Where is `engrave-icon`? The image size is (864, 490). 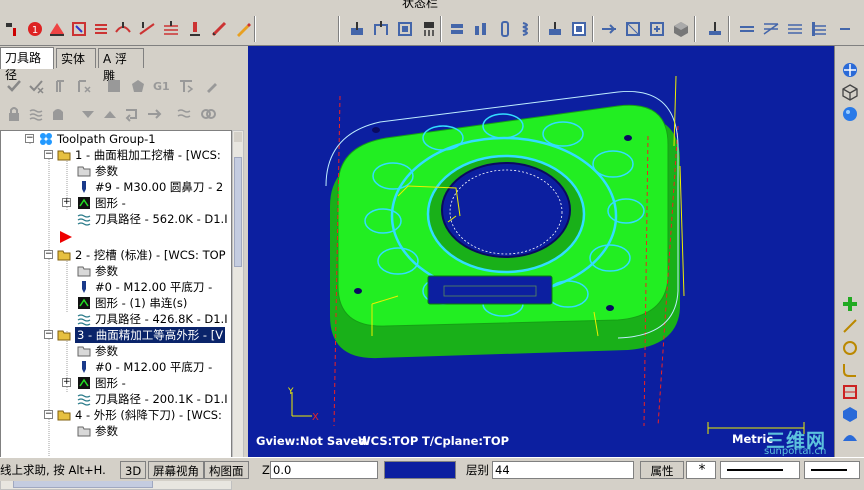
engrave-icon is located at coordinates (219, 29).